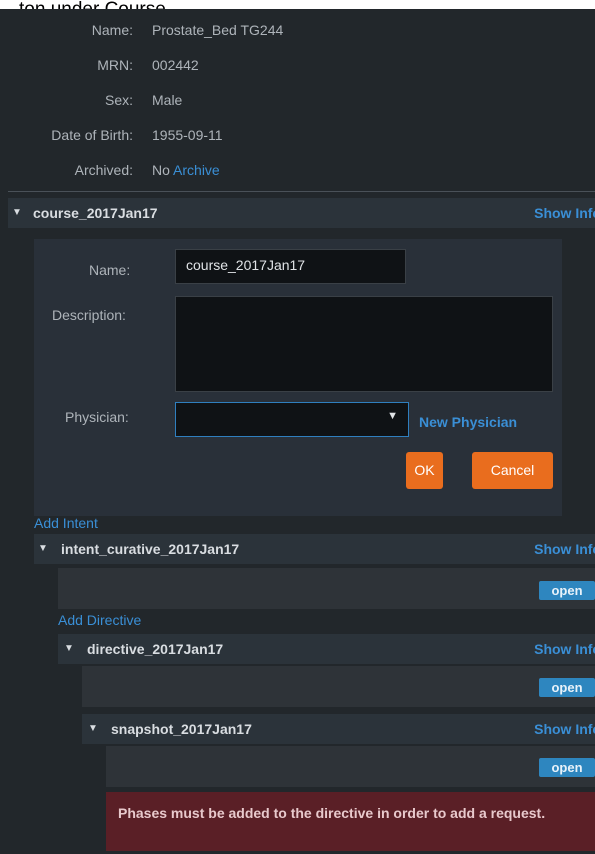 Image resolution: width=595 pixels, height=854 pixels. I want to click on snapshot-open-button: open, so click(567, 767).